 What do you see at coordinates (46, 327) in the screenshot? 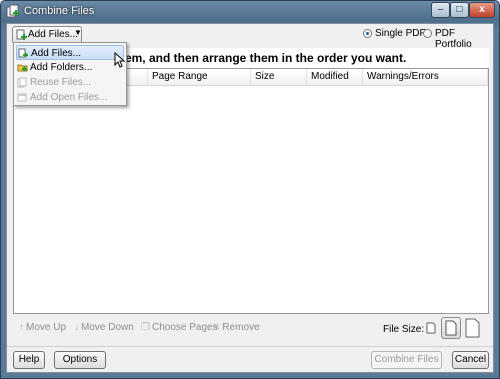
I see `move-up-label: Move Up` at bounding box center [46, 327].